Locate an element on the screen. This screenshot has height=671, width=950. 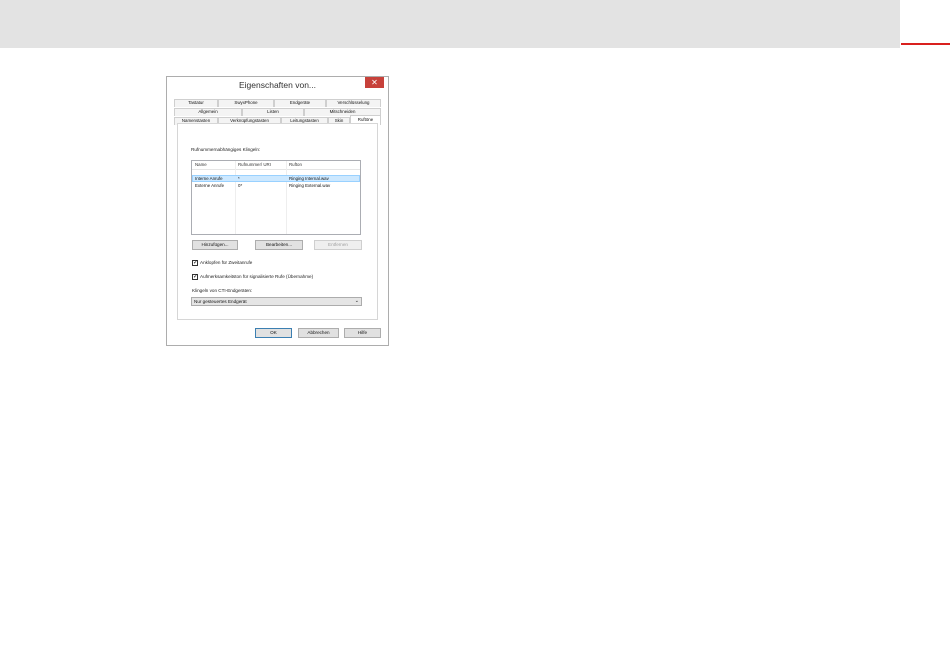
column-tone: Rufton is located at coordinates (295, 164).